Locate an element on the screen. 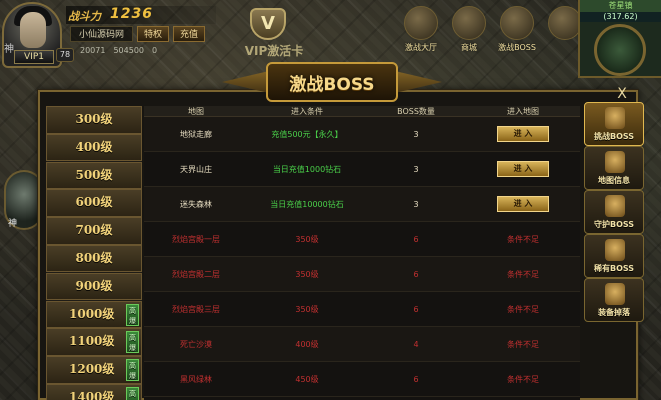  cell-condition: 充值500元【永久】 is located at coordinates (307, 134).